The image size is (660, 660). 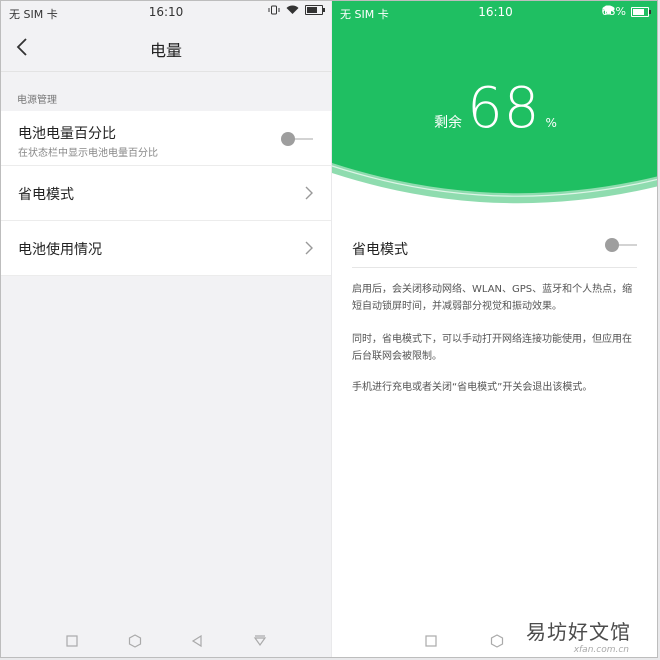 I want to click on power-saving-mode-row: 省电模式, so click(x=166, y=193).